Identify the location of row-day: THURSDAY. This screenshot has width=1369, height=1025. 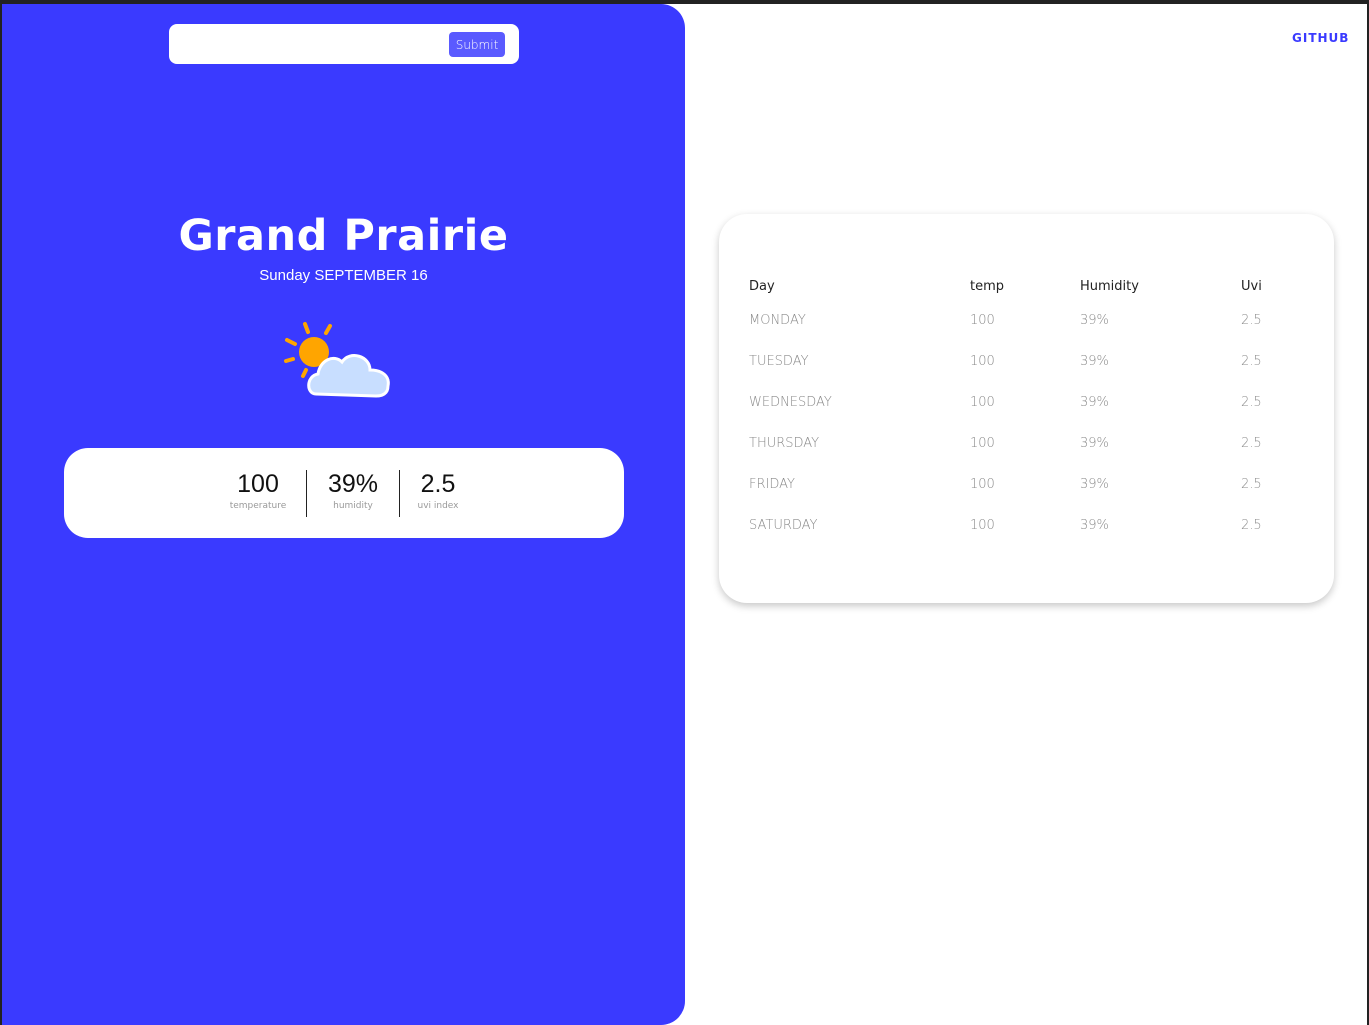
(784, 443).